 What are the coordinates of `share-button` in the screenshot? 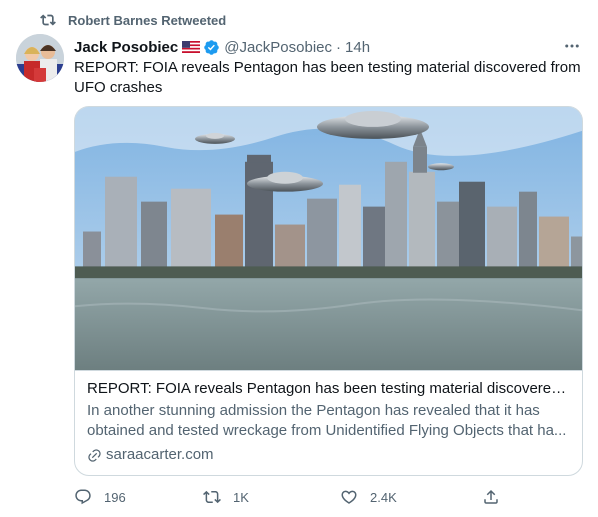 It's located at (491, 497).